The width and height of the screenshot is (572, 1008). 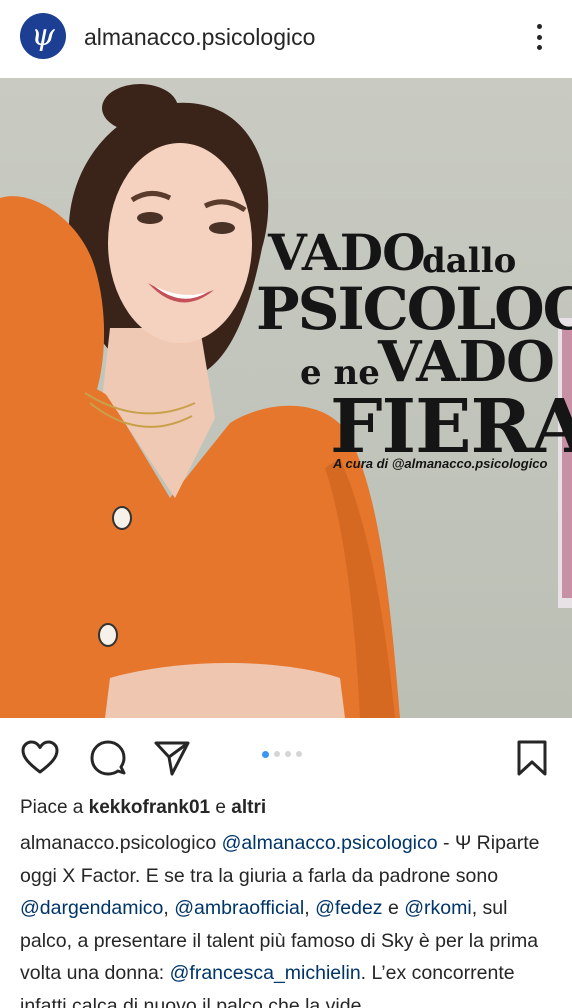 What do you see at coordinates (199, 37) in the screenshot?
I see `username: almanacco.psicologico` at bounding box center [199, 37].